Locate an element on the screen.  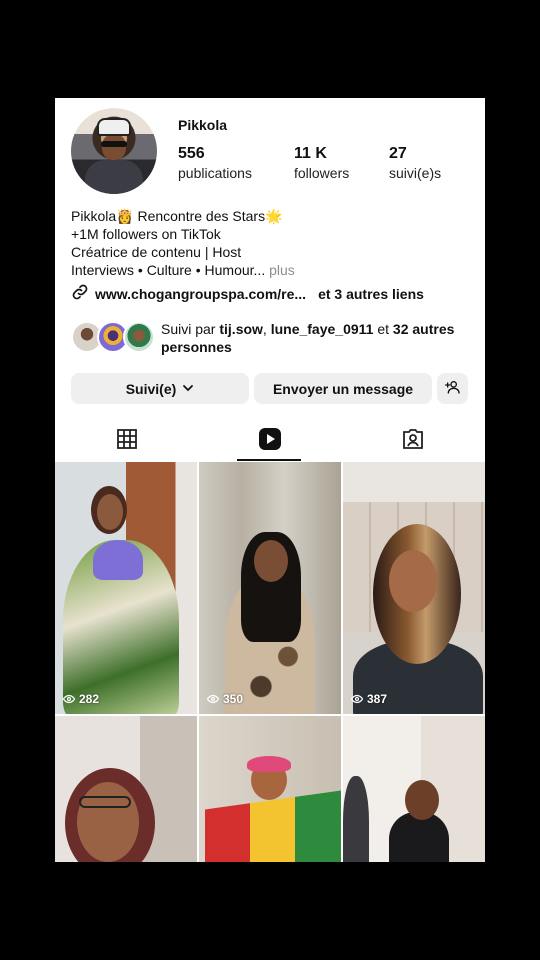
reel-thumbnail: 387 is located at coordinates (414, 588).